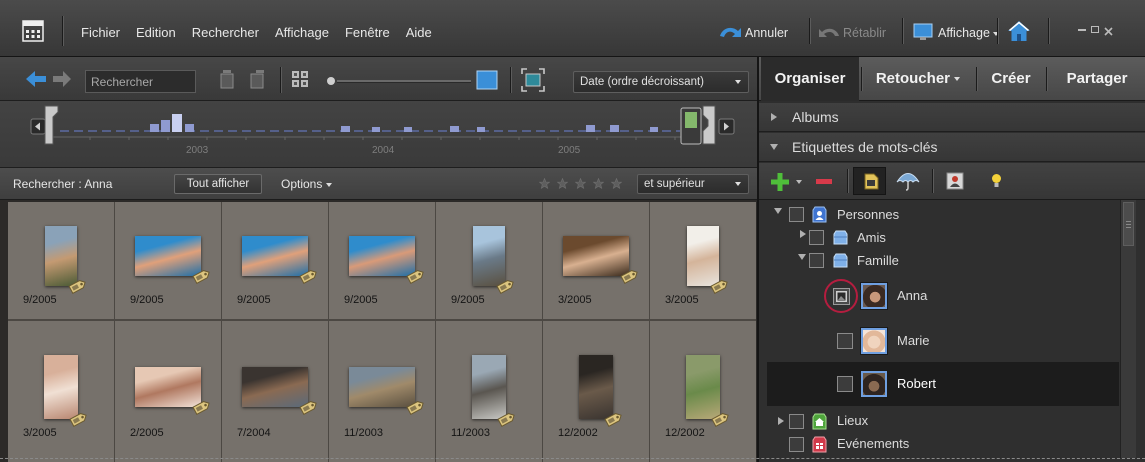 This screenshot has width=1145, height=462. Describe the element at coordinates (730, 33) in the screenshot. I see `undo-icon` at that location.